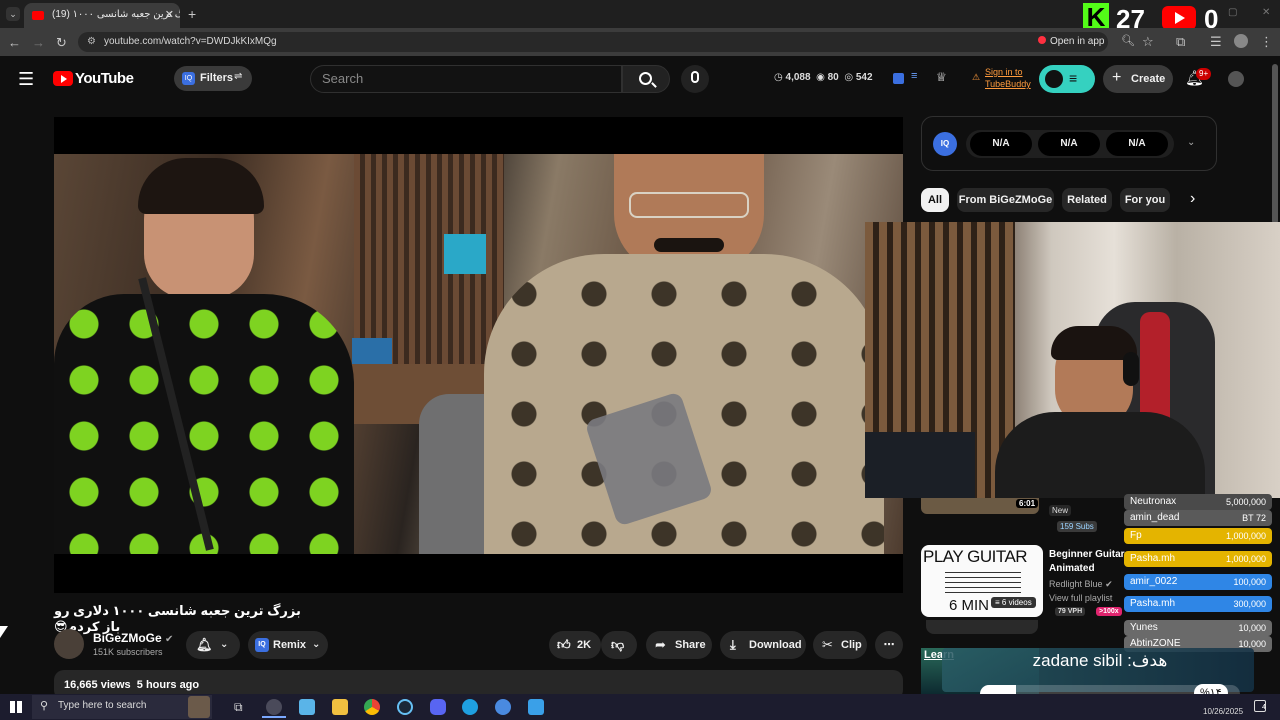 This screenshot has height=720, width=1280. I want to click on zoom-icon: 🔍︎, so click(1128, 41).